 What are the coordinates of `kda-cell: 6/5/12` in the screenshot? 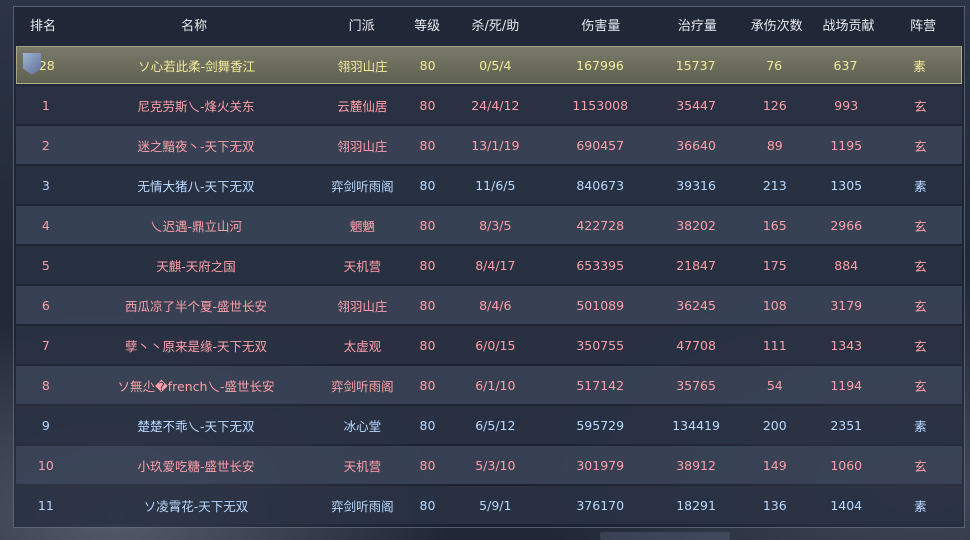 It's located at (495, 425).